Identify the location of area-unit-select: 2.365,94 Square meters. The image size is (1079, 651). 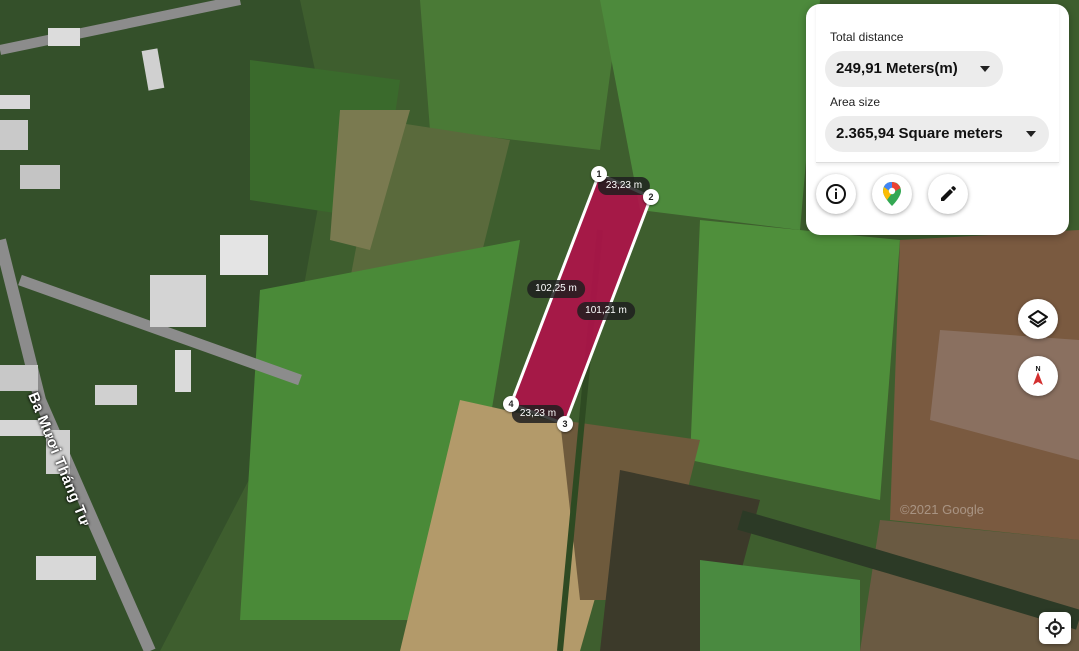
(937, 134).